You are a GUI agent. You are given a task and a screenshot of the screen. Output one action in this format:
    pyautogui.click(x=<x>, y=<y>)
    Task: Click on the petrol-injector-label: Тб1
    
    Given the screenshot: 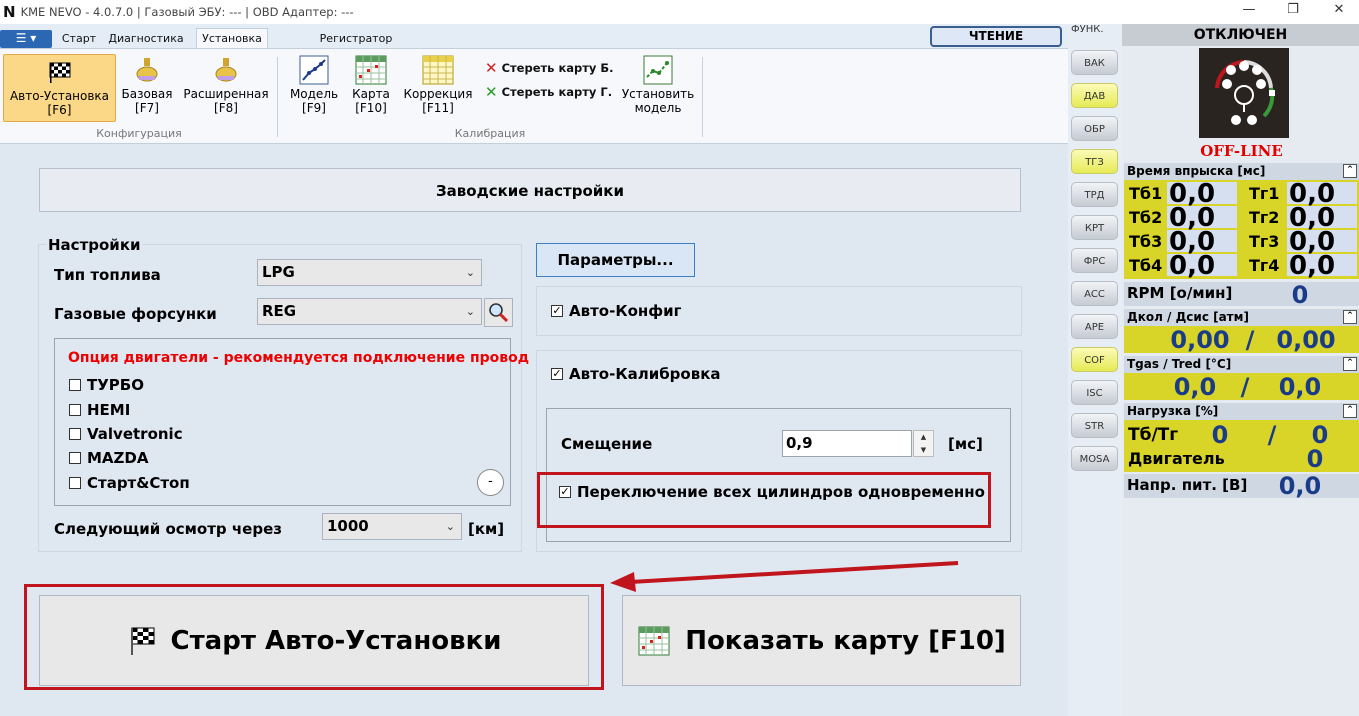 What is the action you would take?
    pyautogui.click(x=1146, y=193)
    